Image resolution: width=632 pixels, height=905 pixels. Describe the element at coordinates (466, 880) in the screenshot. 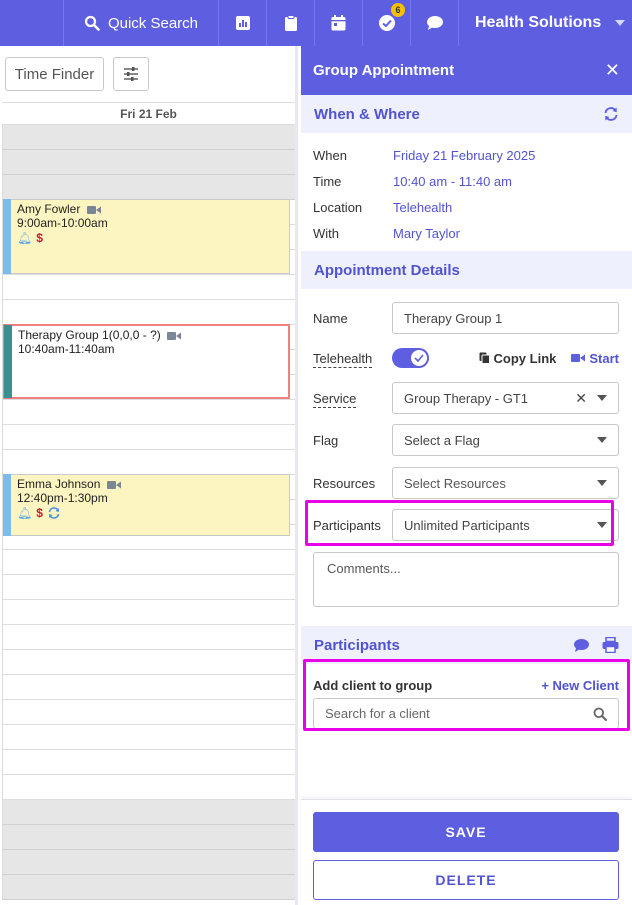

I see `delete-button: DELETE` at that location.